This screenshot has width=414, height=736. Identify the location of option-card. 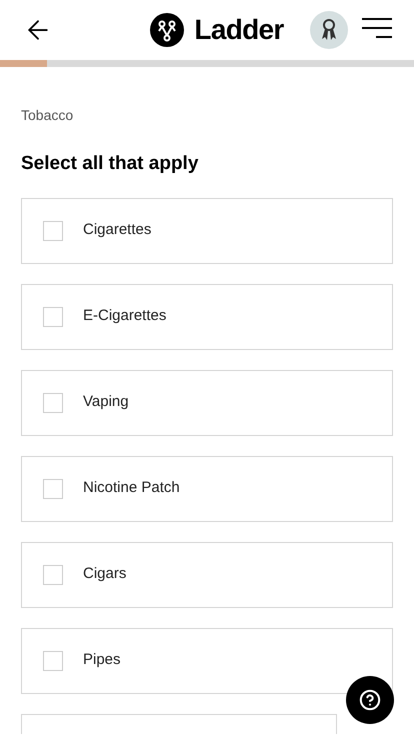
(179, 724).